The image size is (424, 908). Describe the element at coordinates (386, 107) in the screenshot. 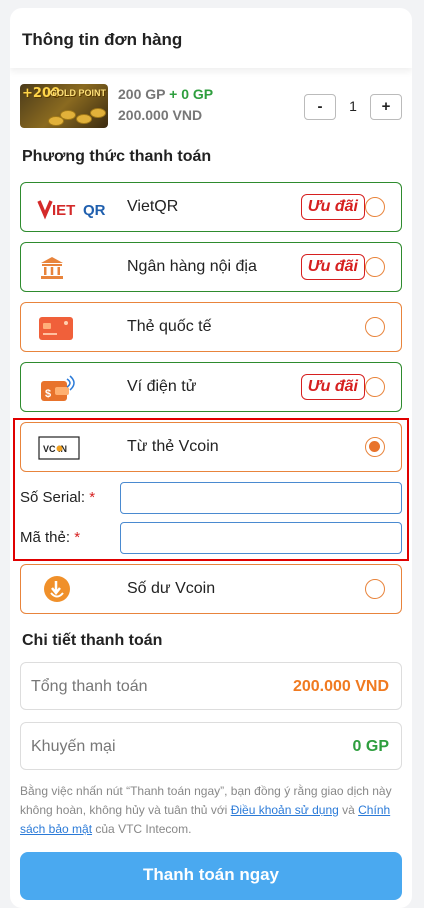

I see `increase-quantity-button: +` at that location.